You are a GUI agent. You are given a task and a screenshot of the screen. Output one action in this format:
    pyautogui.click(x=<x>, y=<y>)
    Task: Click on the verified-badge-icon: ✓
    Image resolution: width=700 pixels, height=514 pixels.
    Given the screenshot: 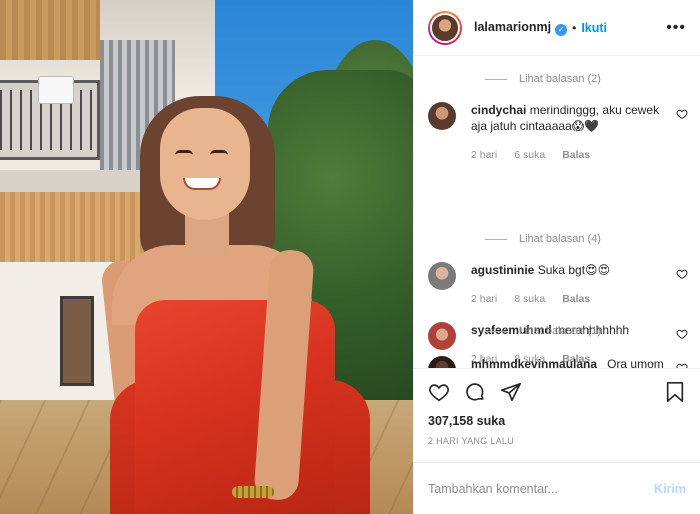 What is the action you would take?
    pyautogui.click(x=561, y=29)
    